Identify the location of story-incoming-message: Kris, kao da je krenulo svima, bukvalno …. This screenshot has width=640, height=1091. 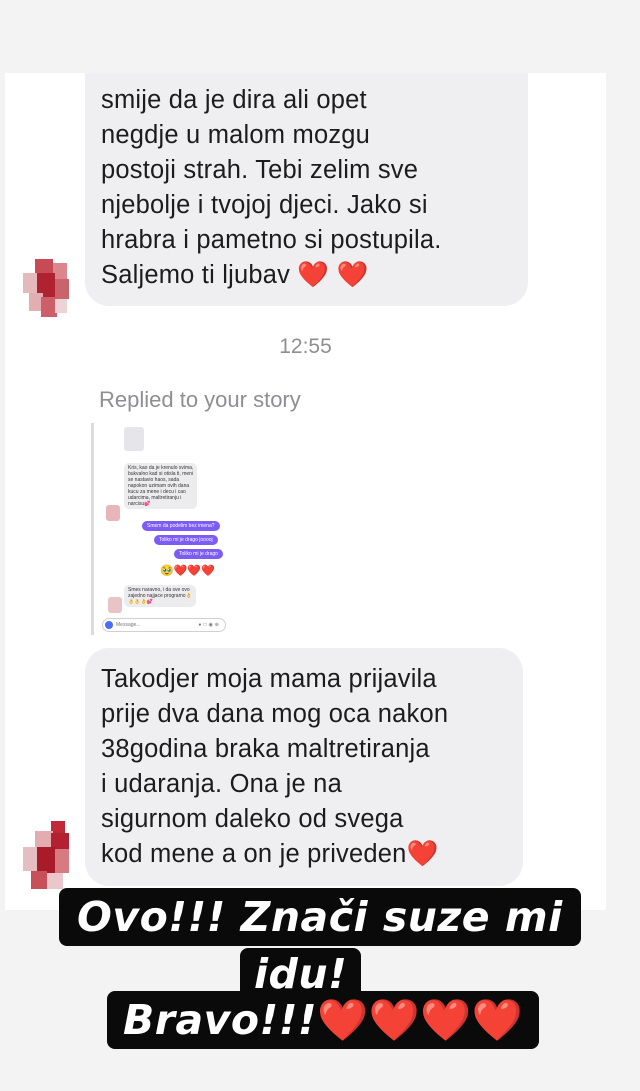
(161, 486).